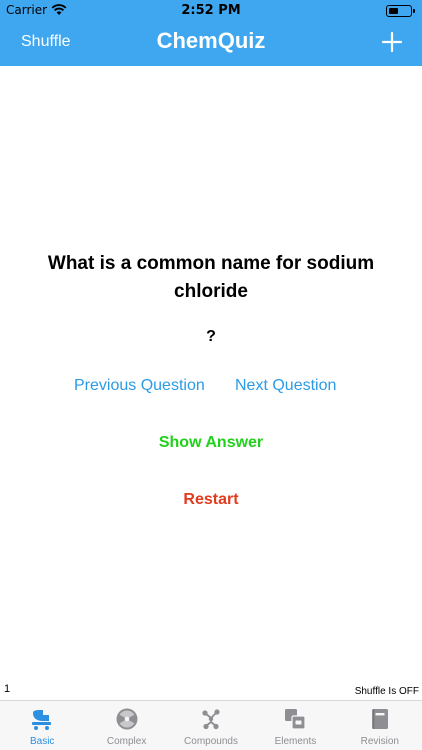 The width and height of the screenshot is (422, 750). Describe the element at coordinates (127, 719) in the screenshot. I see `radiation-icon` at that location.